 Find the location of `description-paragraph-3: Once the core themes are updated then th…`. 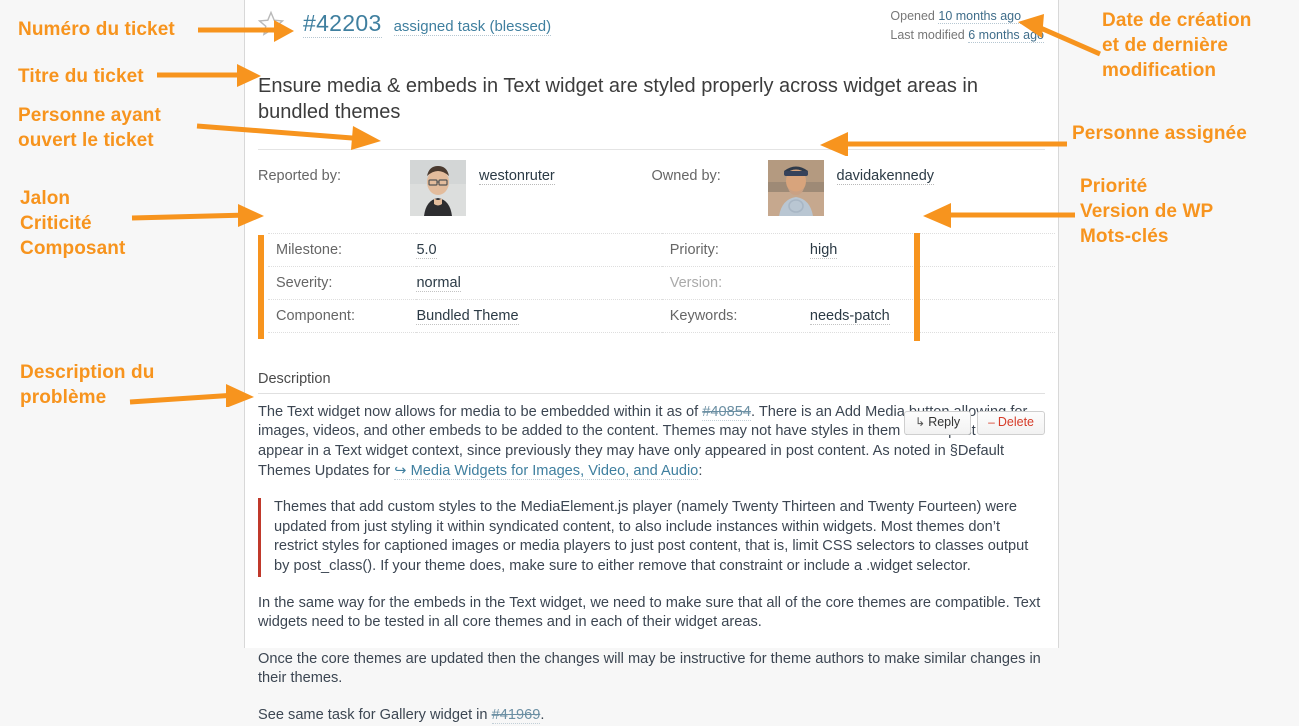

description-paragraph-3: Once the core themes are updated then th… is located at coordinates (649, 668).